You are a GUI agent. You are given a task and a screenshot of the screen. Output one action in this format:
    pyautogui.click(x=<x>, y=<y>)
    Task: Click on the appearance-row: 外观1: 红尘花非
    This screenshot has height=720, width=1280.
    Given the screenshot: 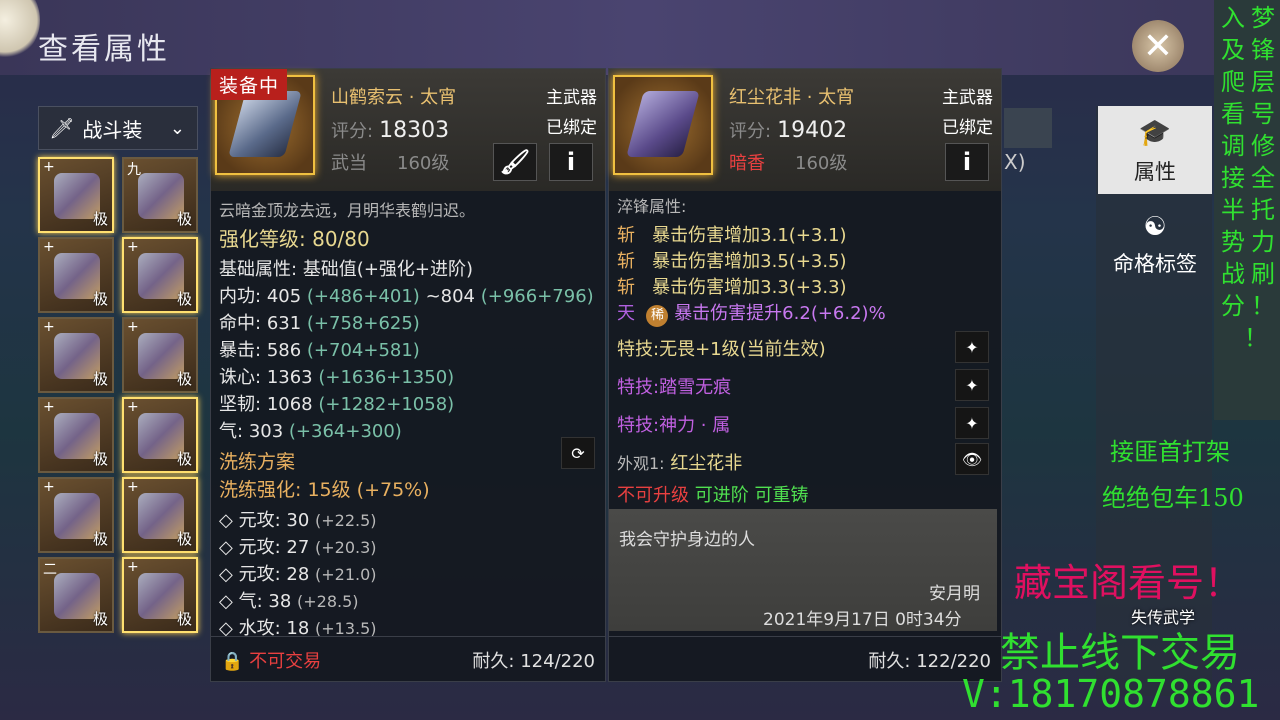 What is the action you would take?
    pyautogui.click(x=679, y=462)
    